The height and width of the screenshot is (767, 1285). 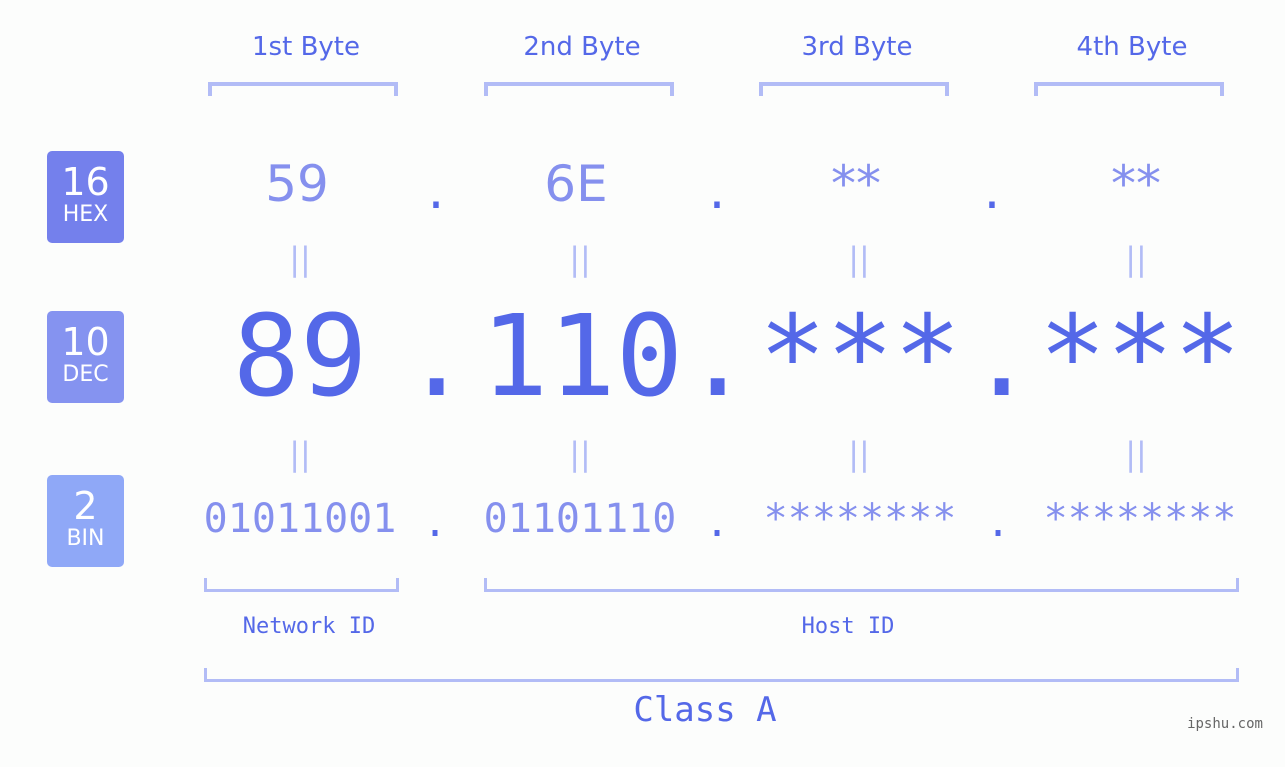 What do you see at coordinates (580, 519) in the screenshot?
I see `bin-octet-2: 01101110` at bounding box center [580, 519].